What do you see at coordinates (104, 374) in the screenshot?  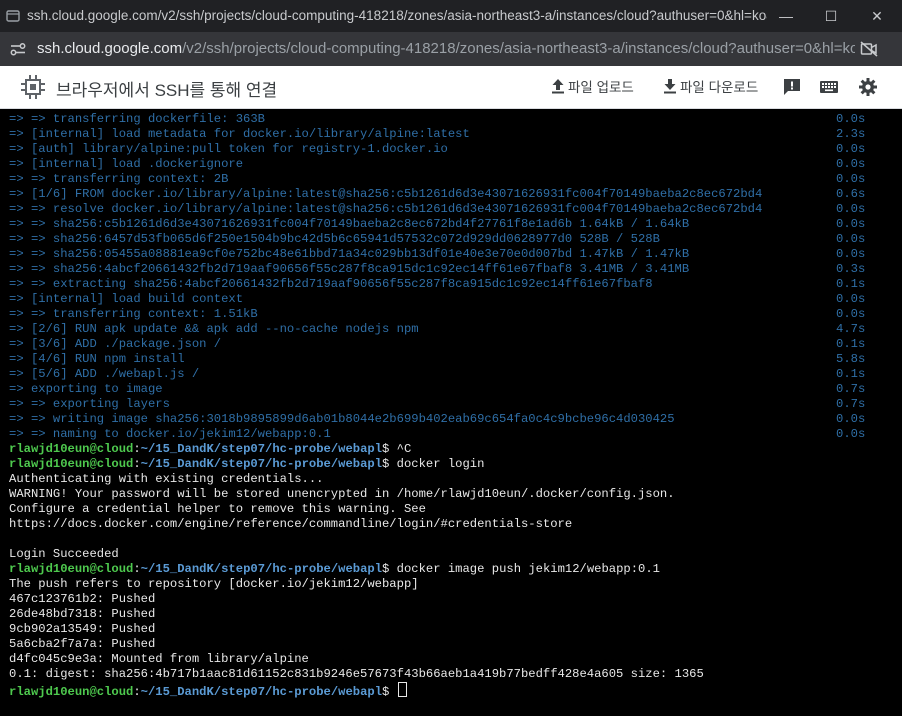 I see `build-log-text: => [5/6] ADD ./webapl.js /` at bounding box center [104, 374].